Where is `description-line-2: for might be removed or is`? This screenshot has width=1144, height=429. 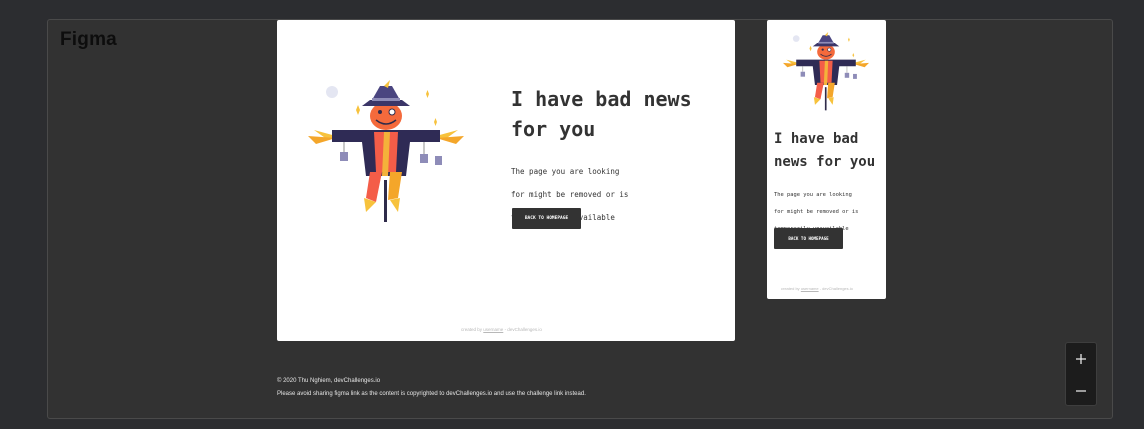 description-line-2: for might be removed or is is located at coordinates (570, 194).